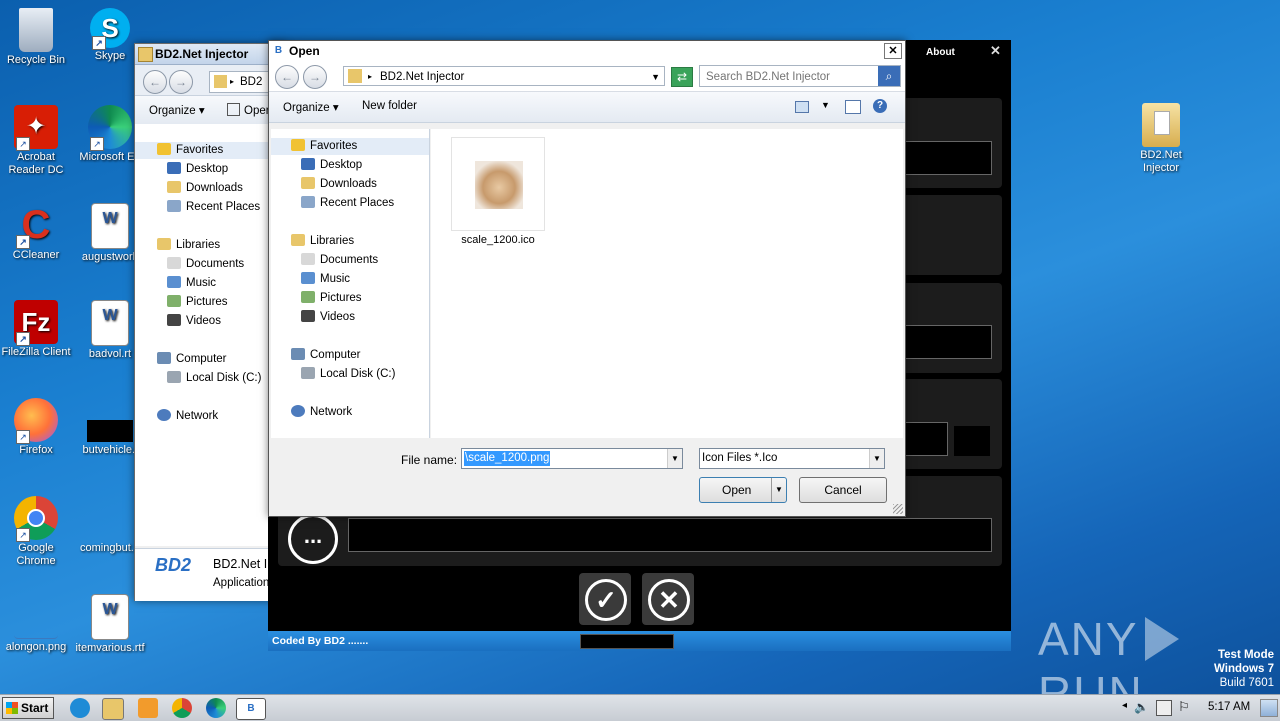  What do you see at coordinates (36, 532) in the screenshot?
I see `desktop-icon-chrome: ↗ Google Chrome` at bounding box center [36, 532].